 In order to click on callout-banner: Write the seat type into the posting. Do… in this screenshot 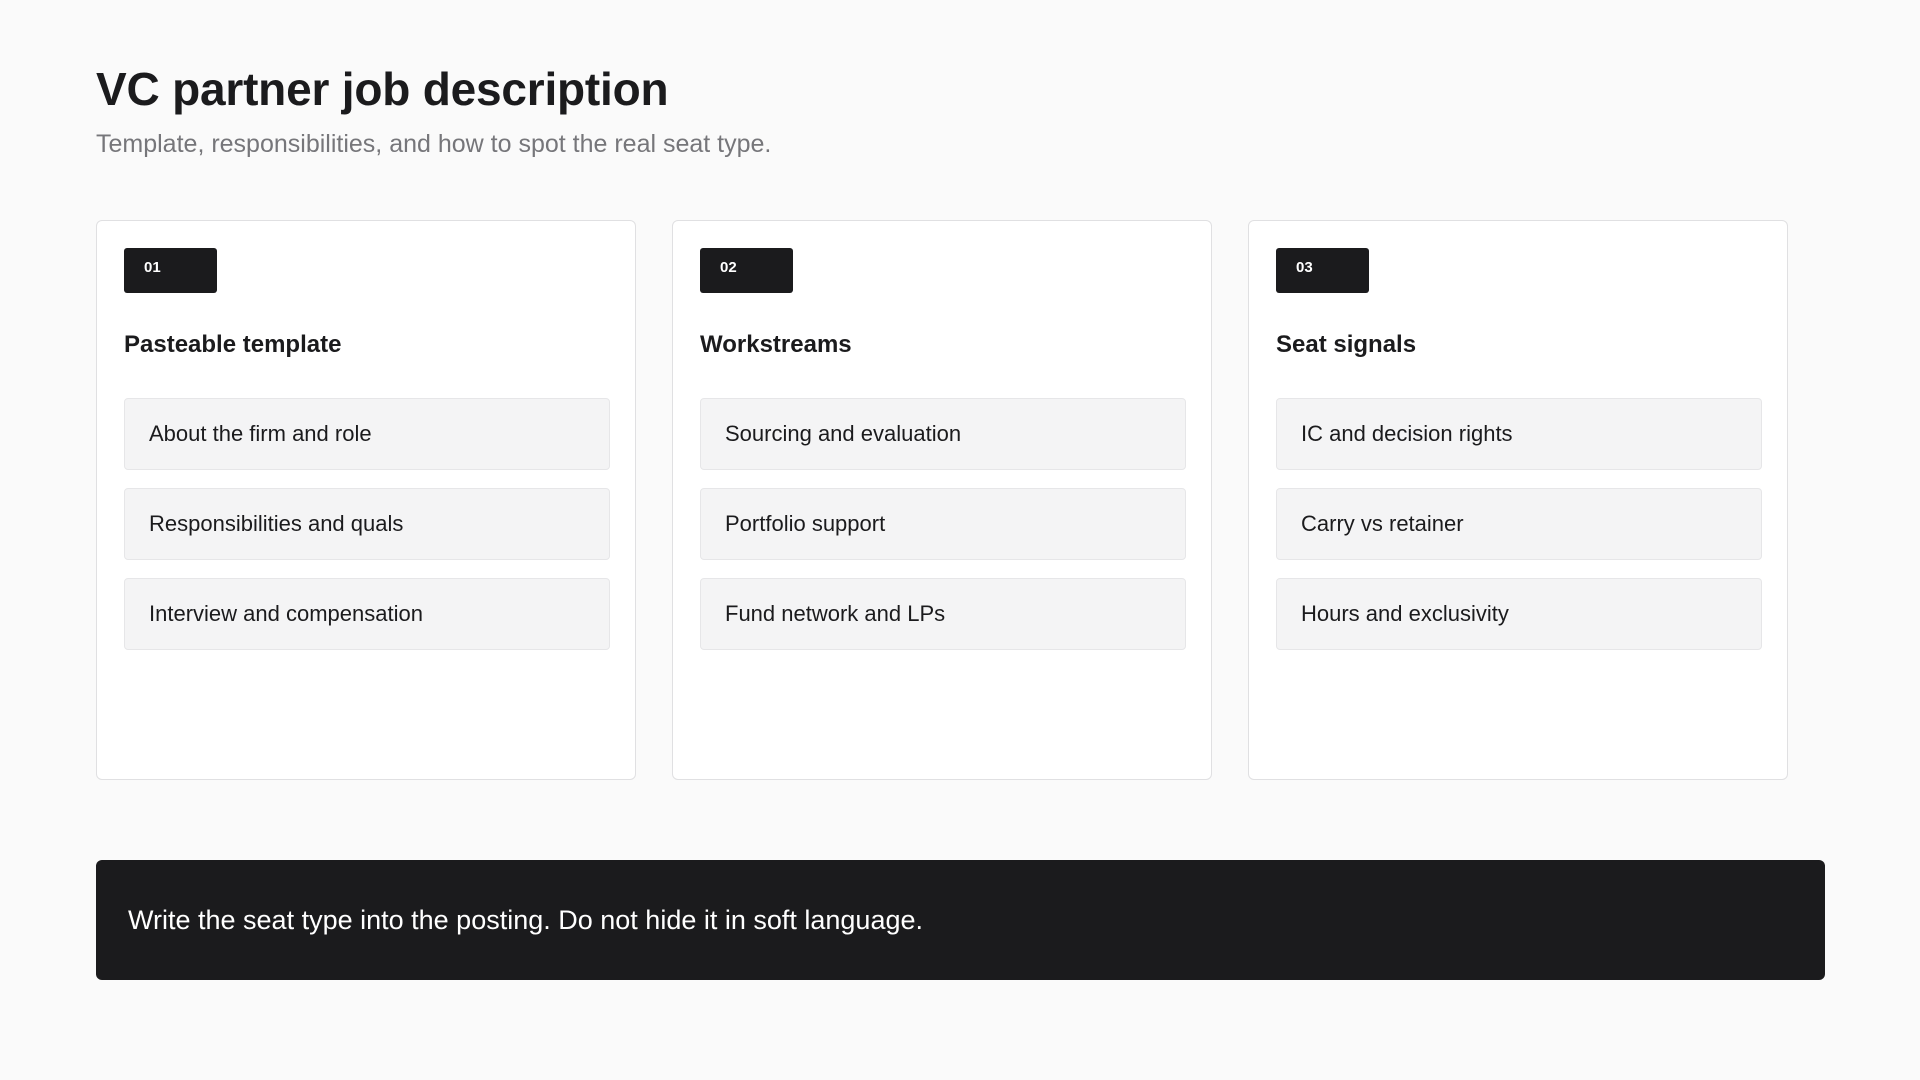, I will do `click(960, 920)`.